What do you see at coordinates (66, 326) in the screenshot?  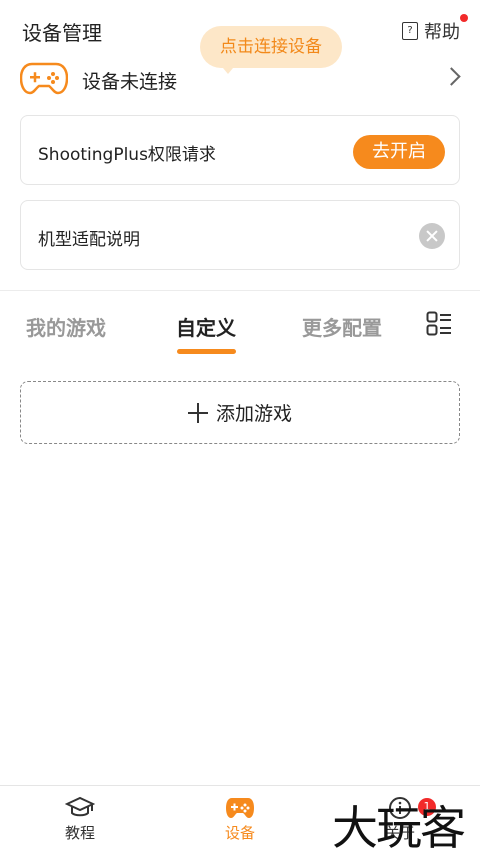 I see `tab-my-games: 我的游戏` at bounding box center [66, 326].